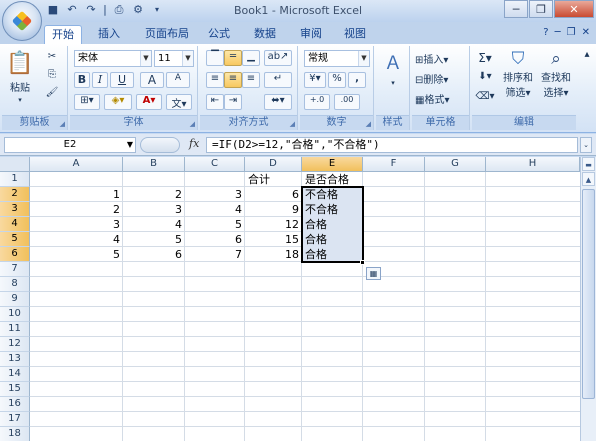 The width and height of the screenshot is (596, 441). What do you see at coordinates (174, 58) in the screenshot?
I see `font-size-select: 11 ▼` at bounding box center [174, 58].